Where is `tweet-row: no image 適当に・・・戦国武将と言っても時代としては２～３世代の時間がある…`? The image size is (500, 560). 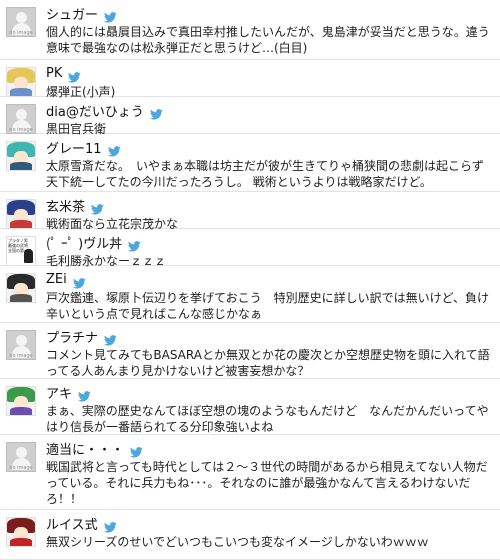
tweet-row: no image 適当に・・・戦国武将と言っても時代としては２～３世代の時間がある… is located at coordinates (250, 472).